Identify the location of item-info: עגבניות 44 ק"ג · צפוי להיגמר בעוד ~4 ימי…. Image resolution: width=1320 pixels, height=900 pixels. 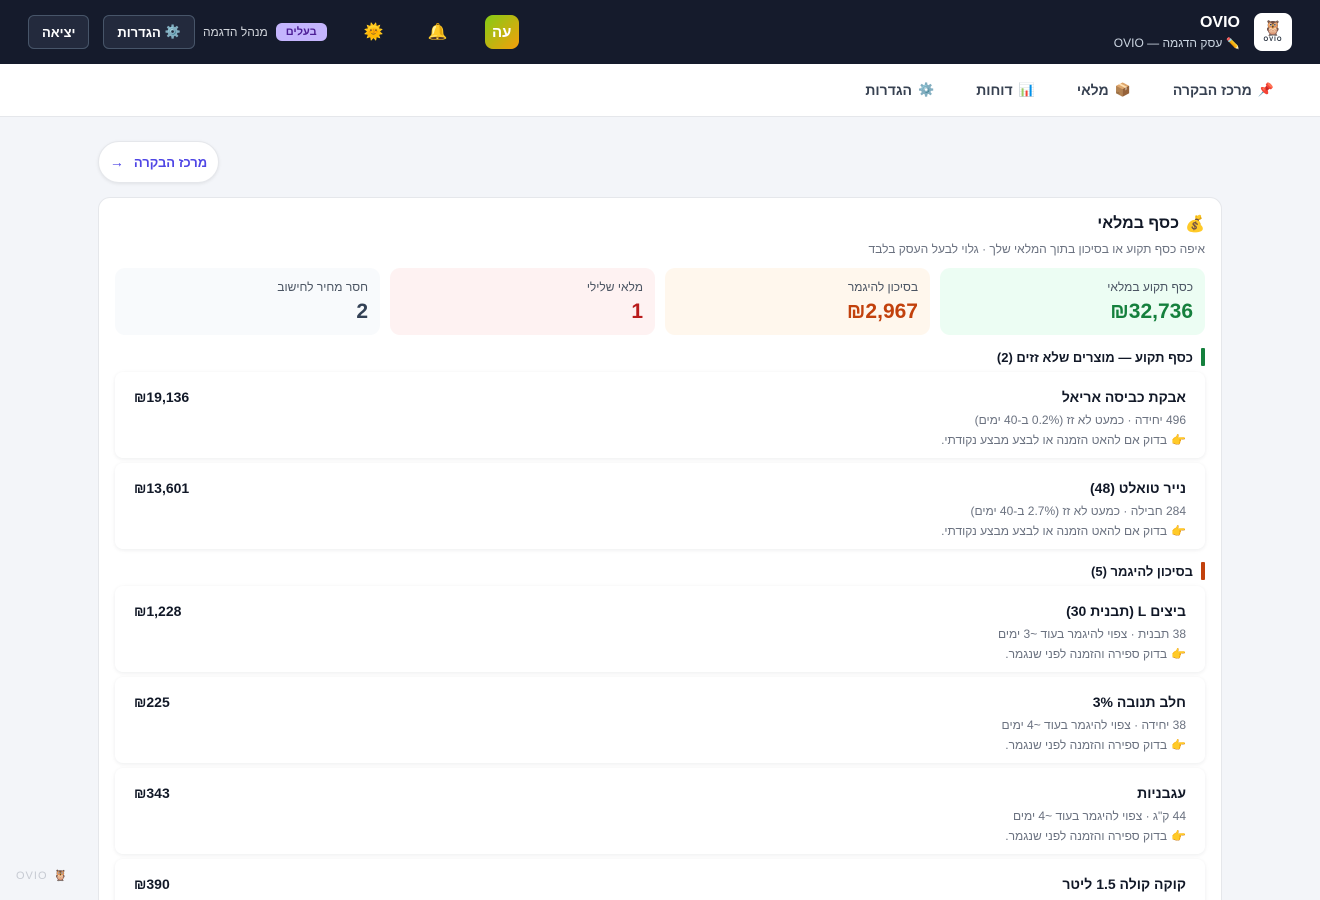
(1095, 819).